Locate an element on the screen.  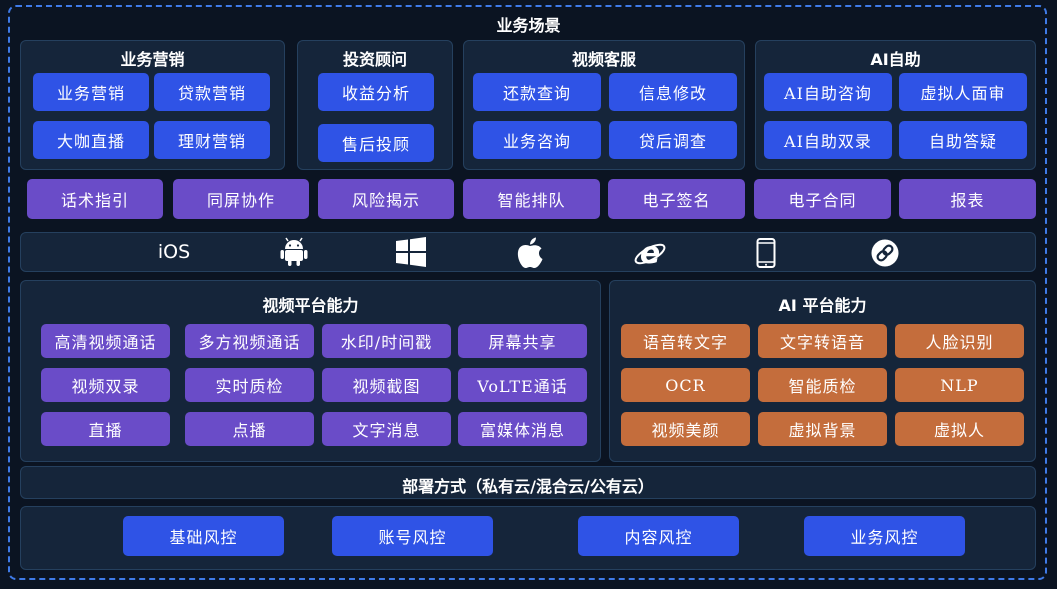
btn-virtual-interview: 虚拟人面审 is located at coordinates (963, 92).